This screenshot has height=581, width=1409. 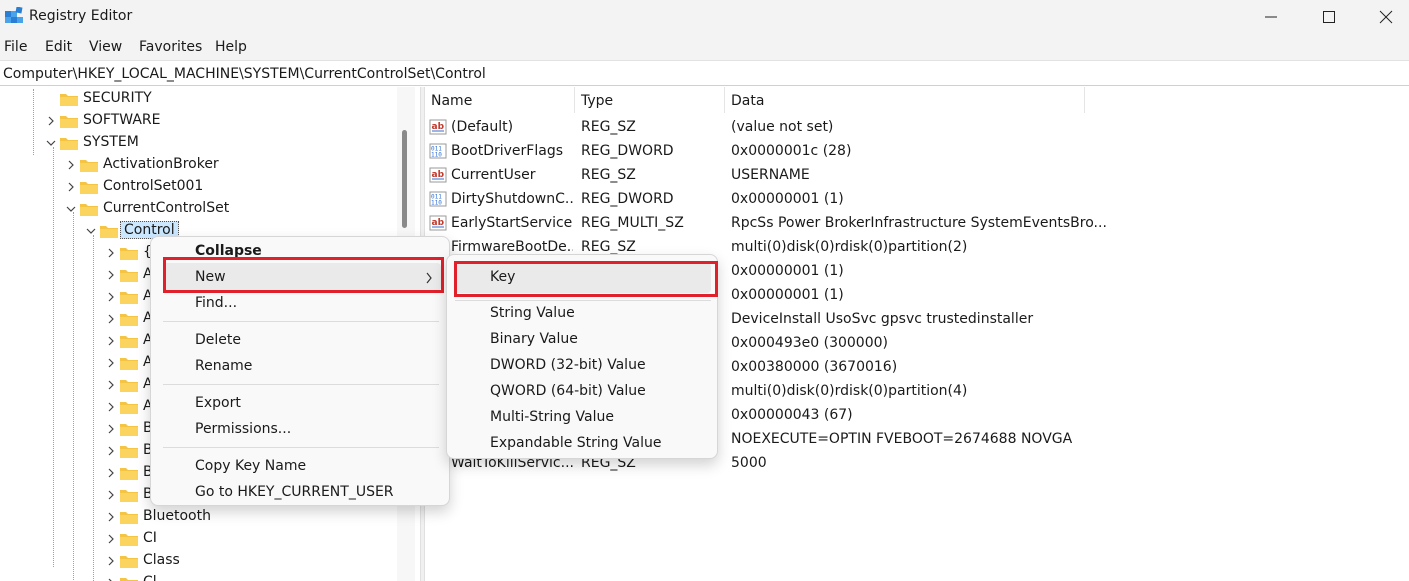 I want to click on menu-new-binary-value: Binary Value, so click(x=583, y=340).